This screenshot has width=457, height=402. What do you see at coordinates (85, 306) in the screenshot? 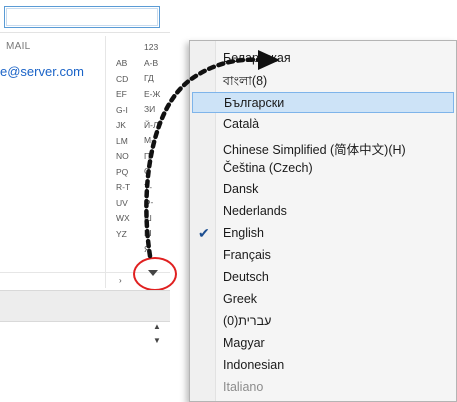
I see `status-bar` at bounding box center [85, 306].